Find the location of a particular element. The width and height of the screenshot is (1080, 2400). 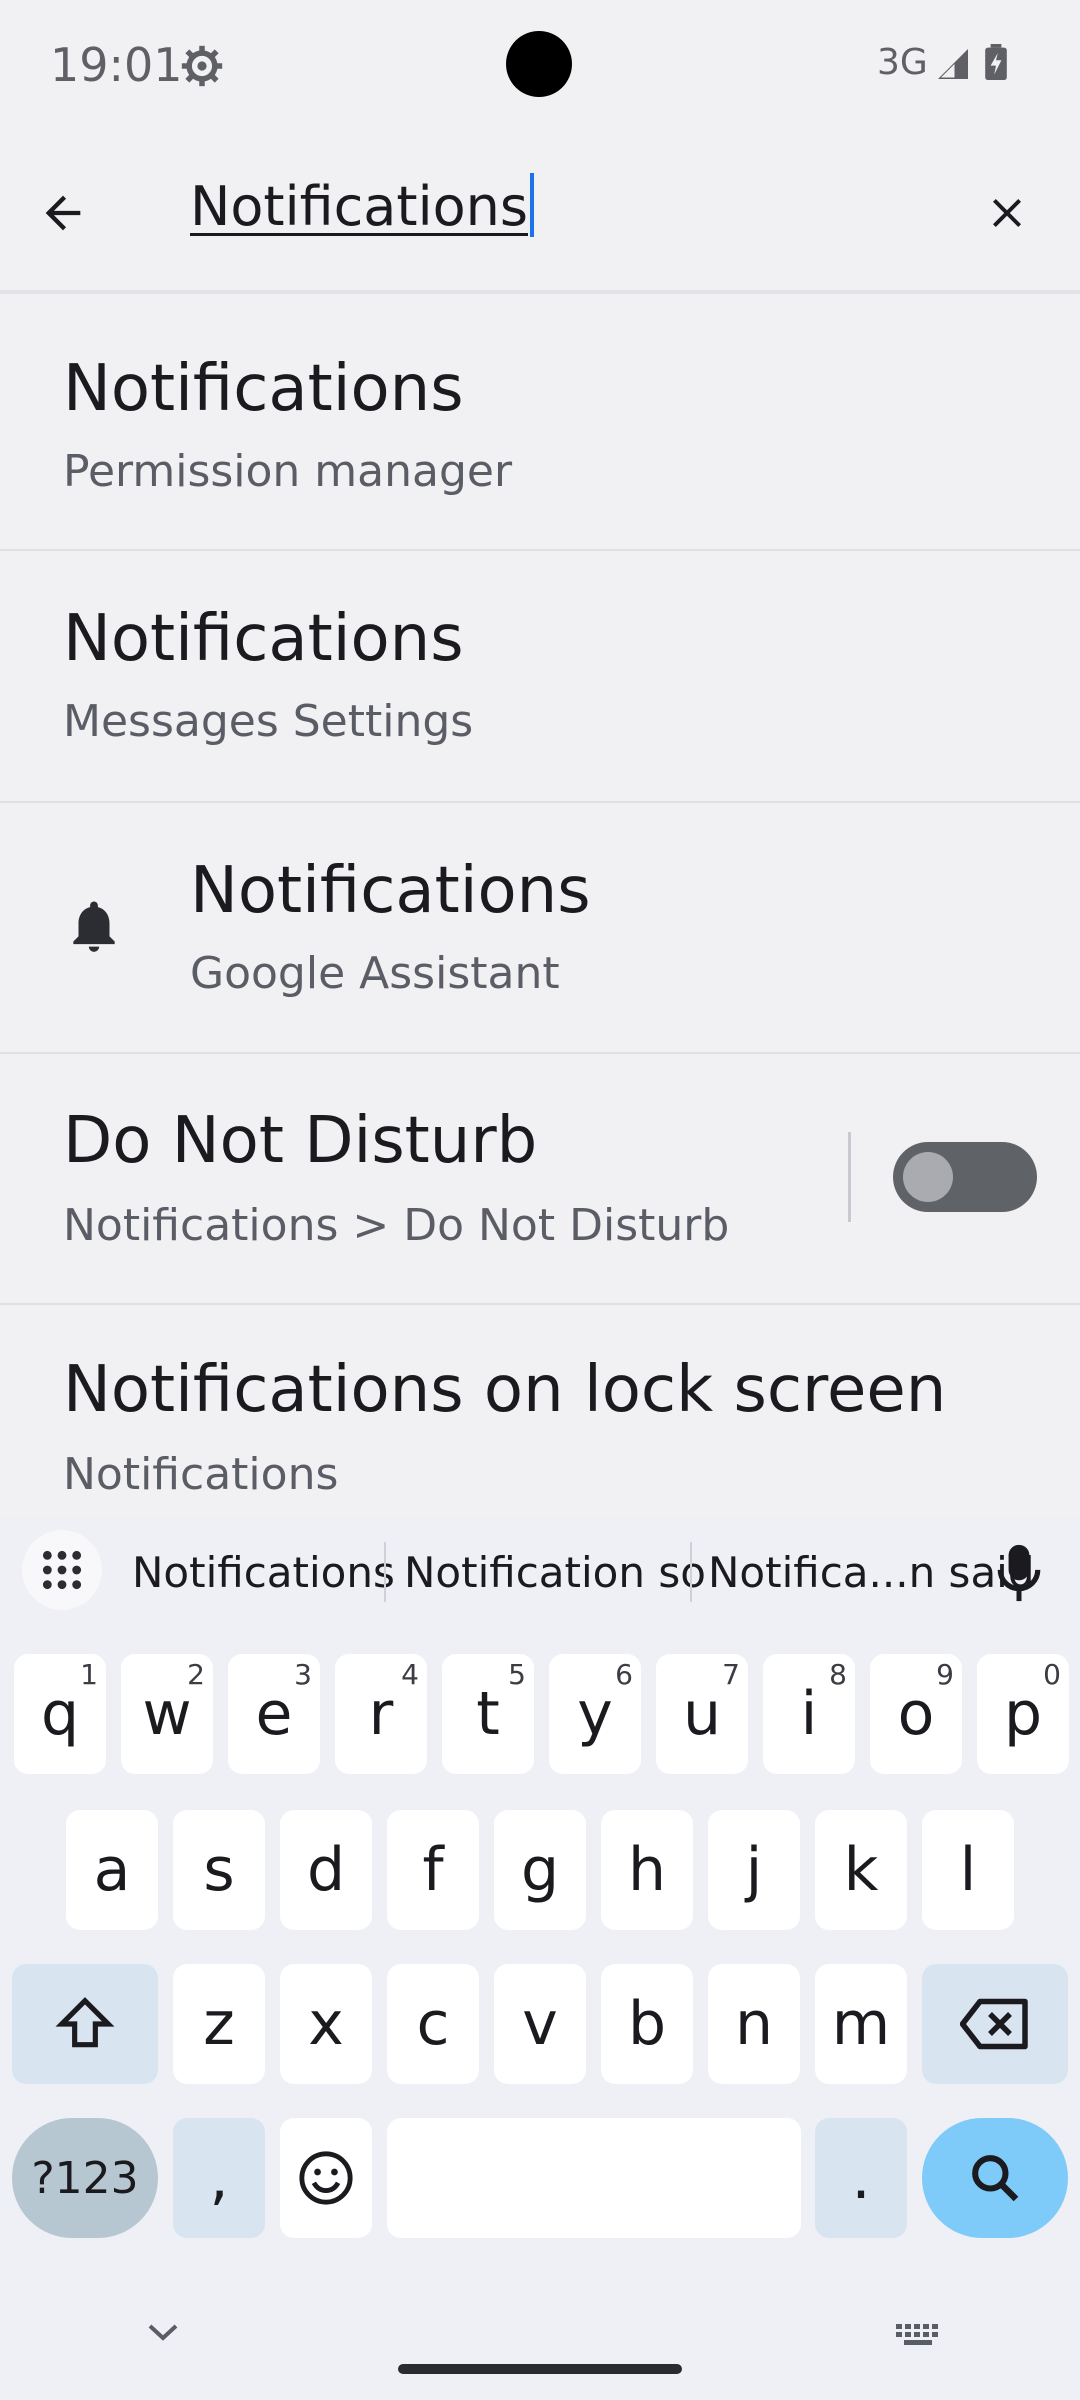

key-c-label: c is located at coordinates (433, 2024).